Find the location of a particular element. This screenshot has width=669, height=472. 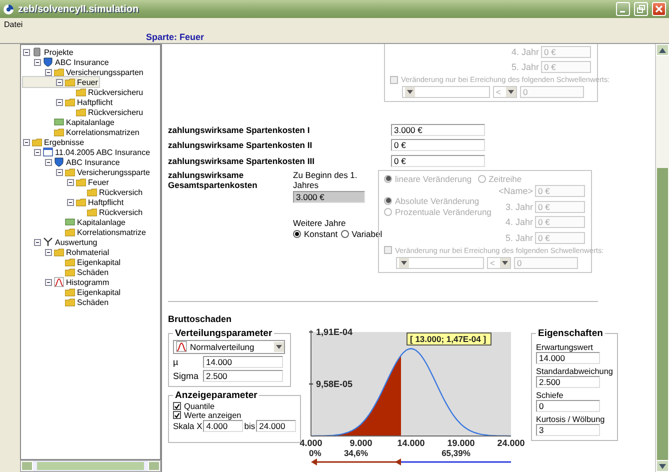

parameter-field: 14.000 is located at coordinates (243, 362).